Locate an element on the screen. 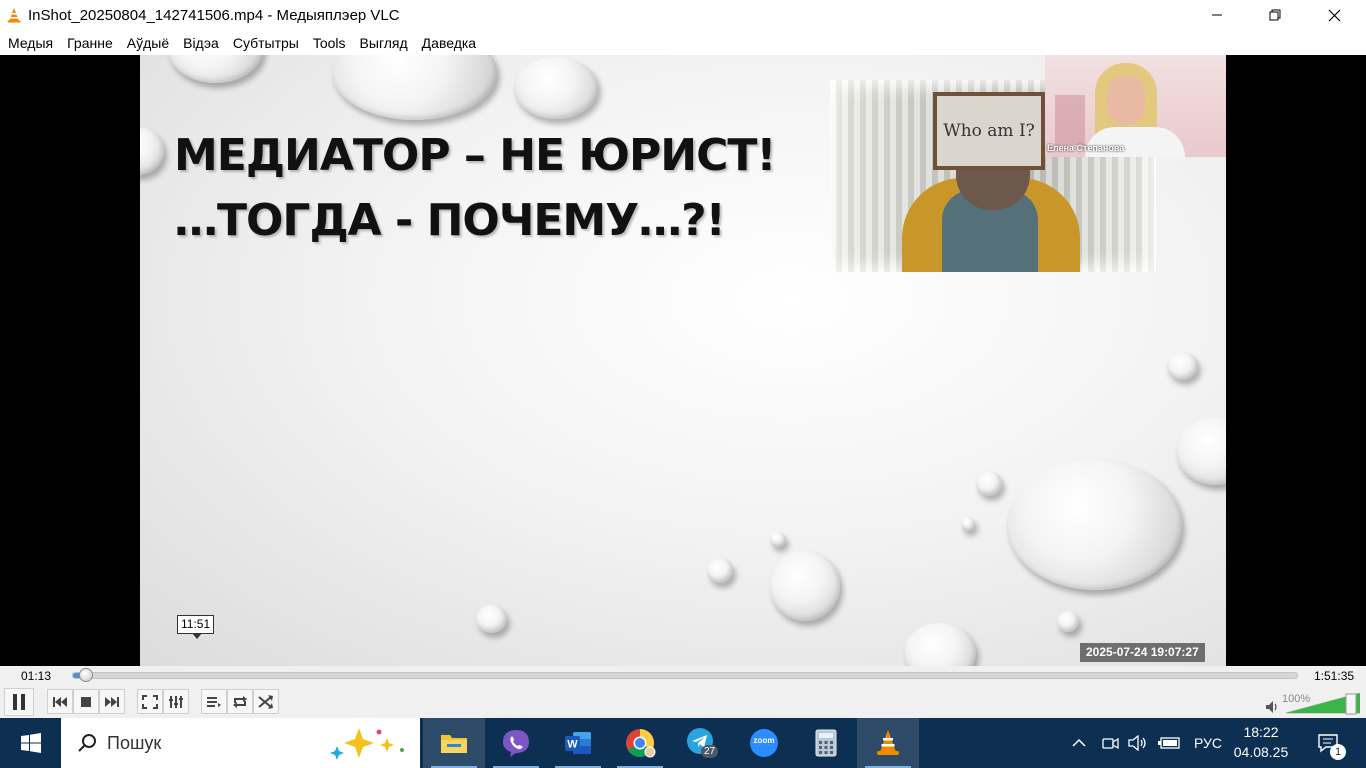  taskbar-word: W is located at coordinates (578, 743).